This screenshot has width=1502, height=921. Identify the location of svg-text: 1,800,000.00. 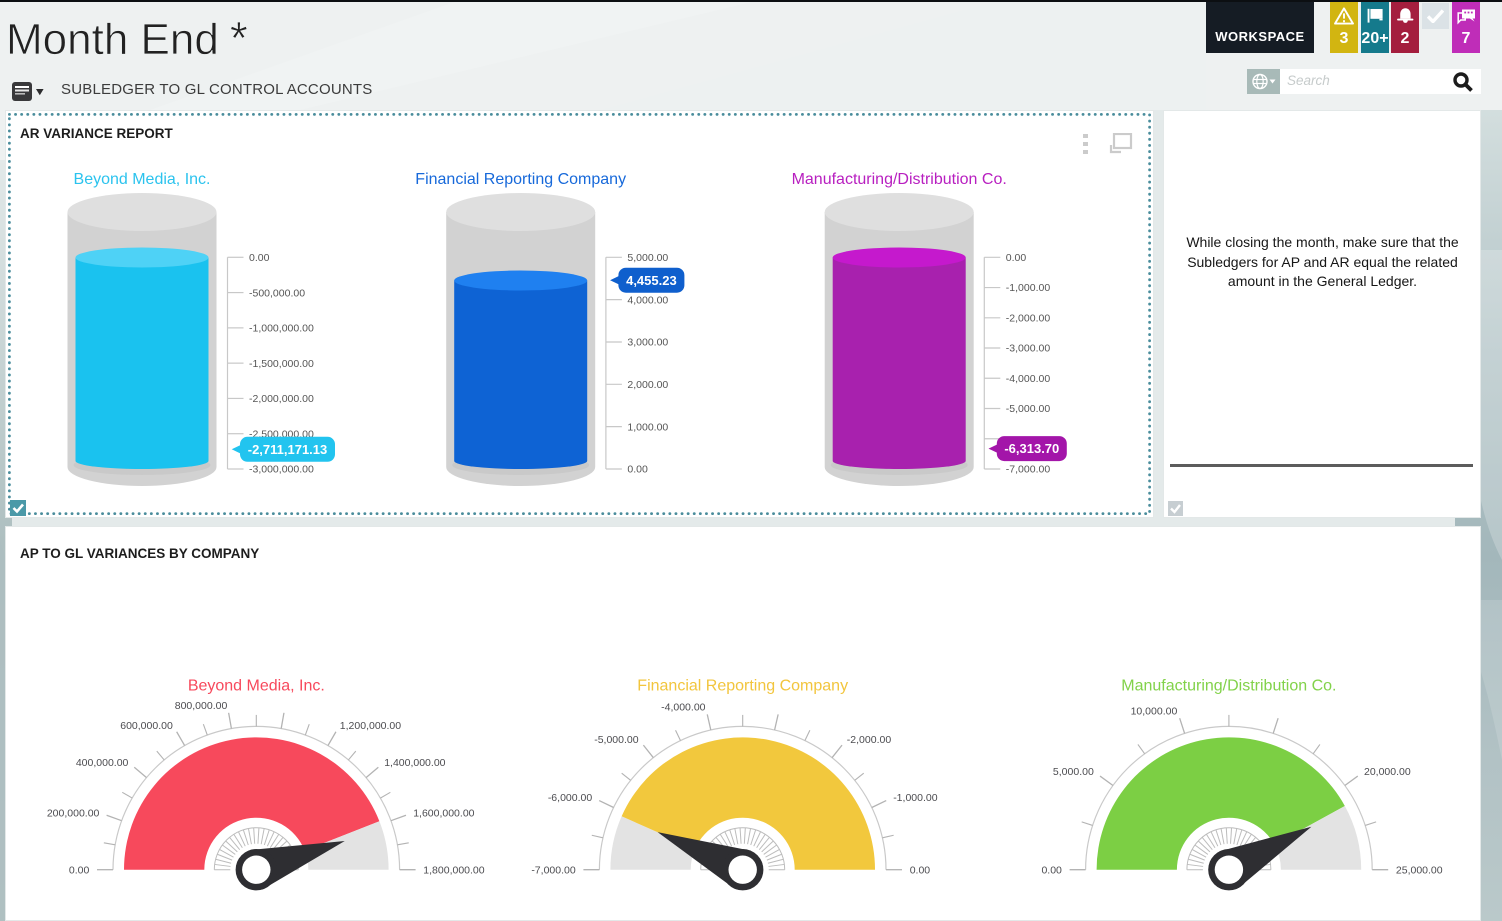
(453, 870).